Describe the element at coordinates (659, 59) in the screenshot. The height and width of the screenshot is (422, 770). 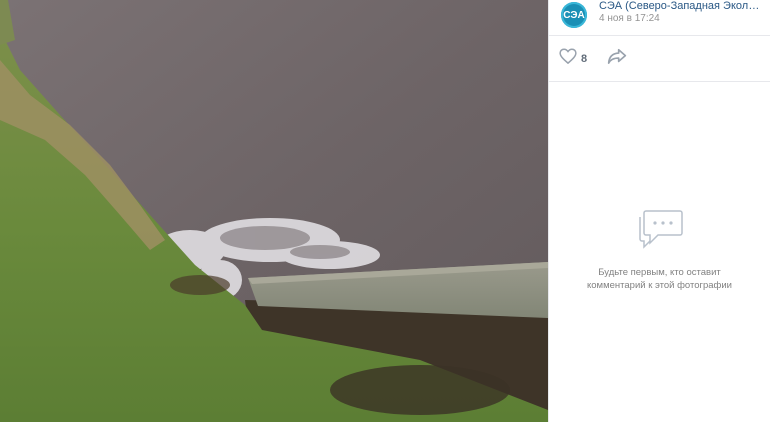
I see `post-actions: 8` at that location.